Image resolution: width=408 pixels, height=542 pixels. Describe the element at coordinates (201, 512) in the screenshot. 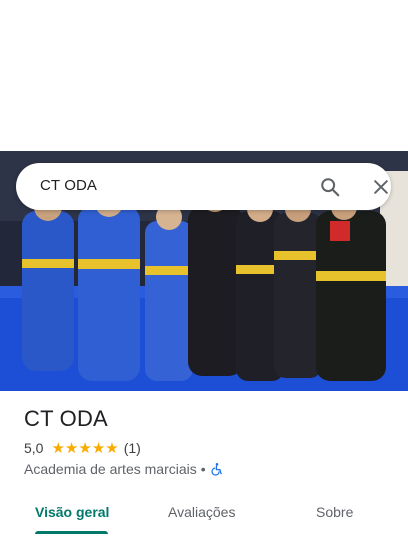

I see `tab-reviews: Avaliações` at that location.